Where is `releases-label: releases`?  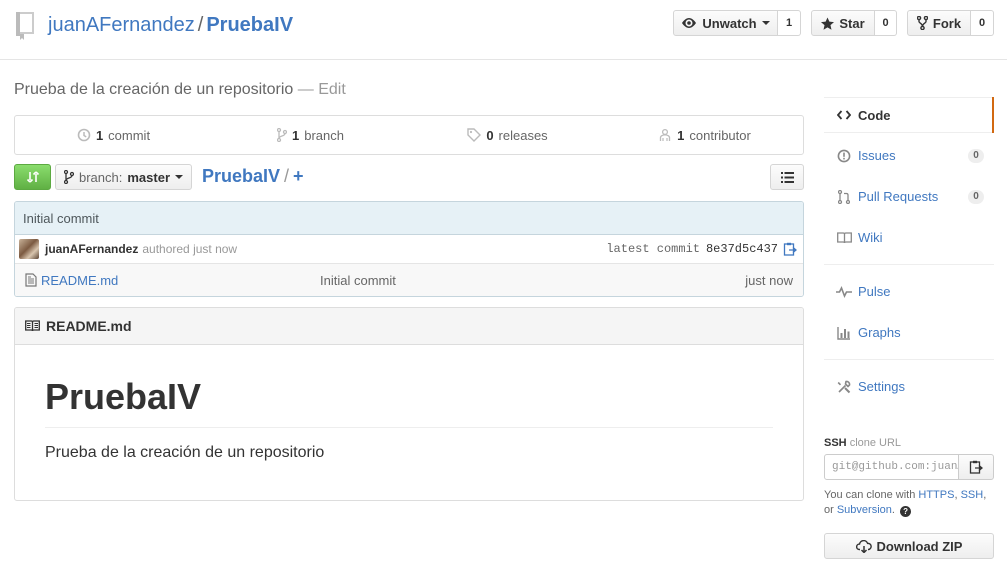 releases-label: releases is located at coordinates (523, 135).